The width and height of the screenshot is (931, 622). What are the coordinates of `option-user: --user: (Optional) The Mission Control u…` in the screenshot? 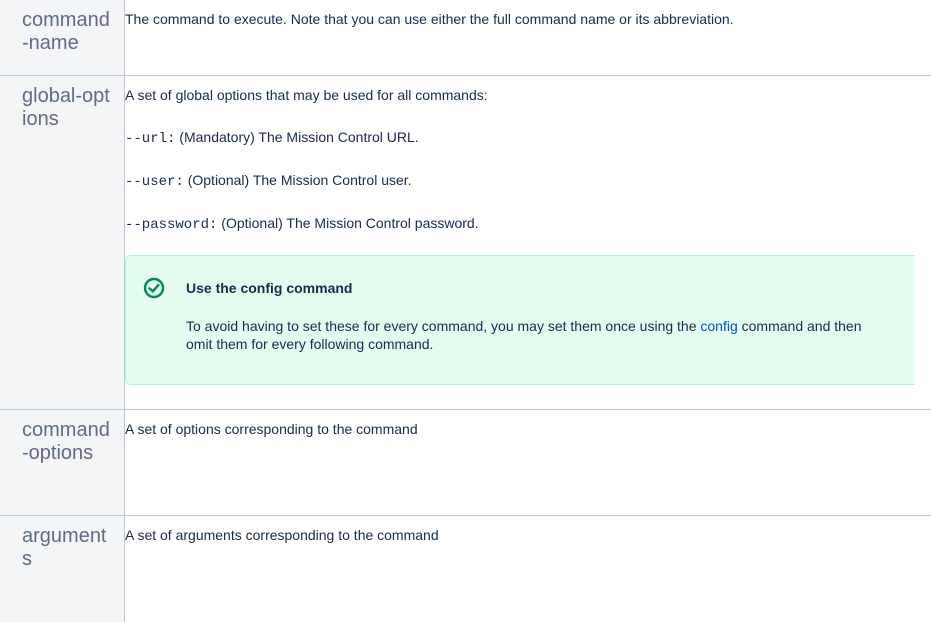 It's located at (528, 181).